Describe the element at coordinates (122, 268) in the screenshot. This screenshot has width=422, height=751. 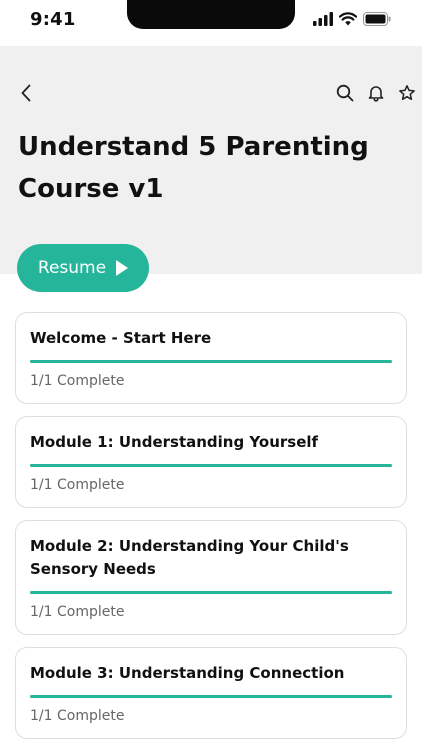
I see `play-icon` at that location.